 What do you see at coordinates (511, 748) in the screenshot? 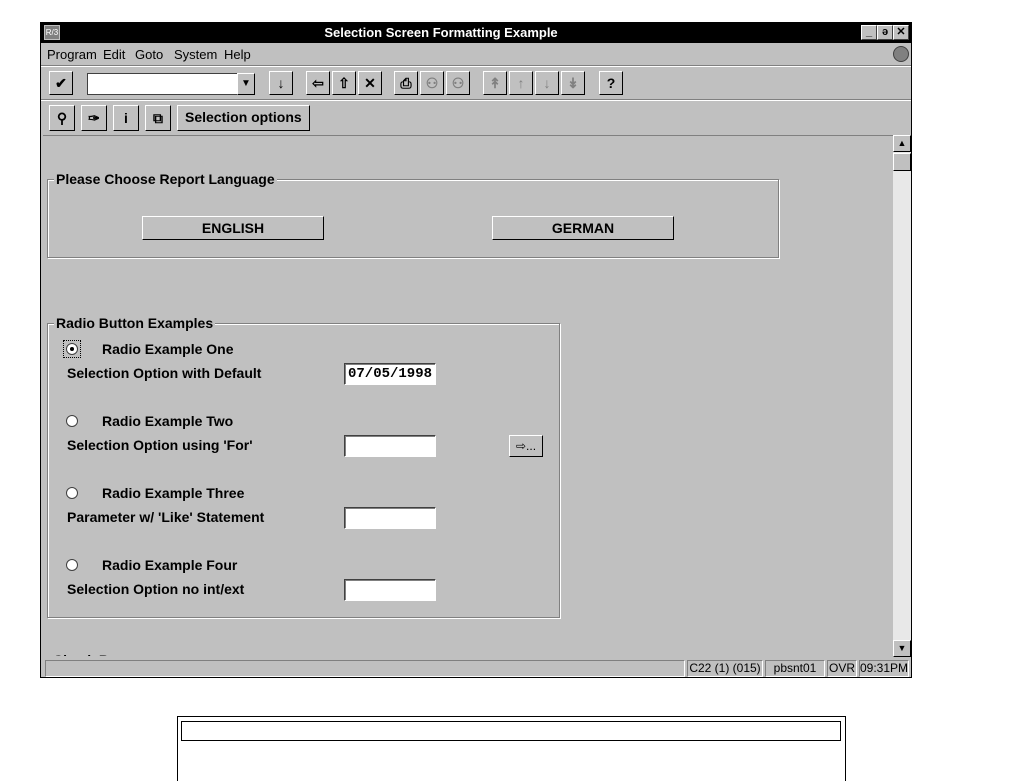
I see `bottom-frame` at bounding box center [511, 748].